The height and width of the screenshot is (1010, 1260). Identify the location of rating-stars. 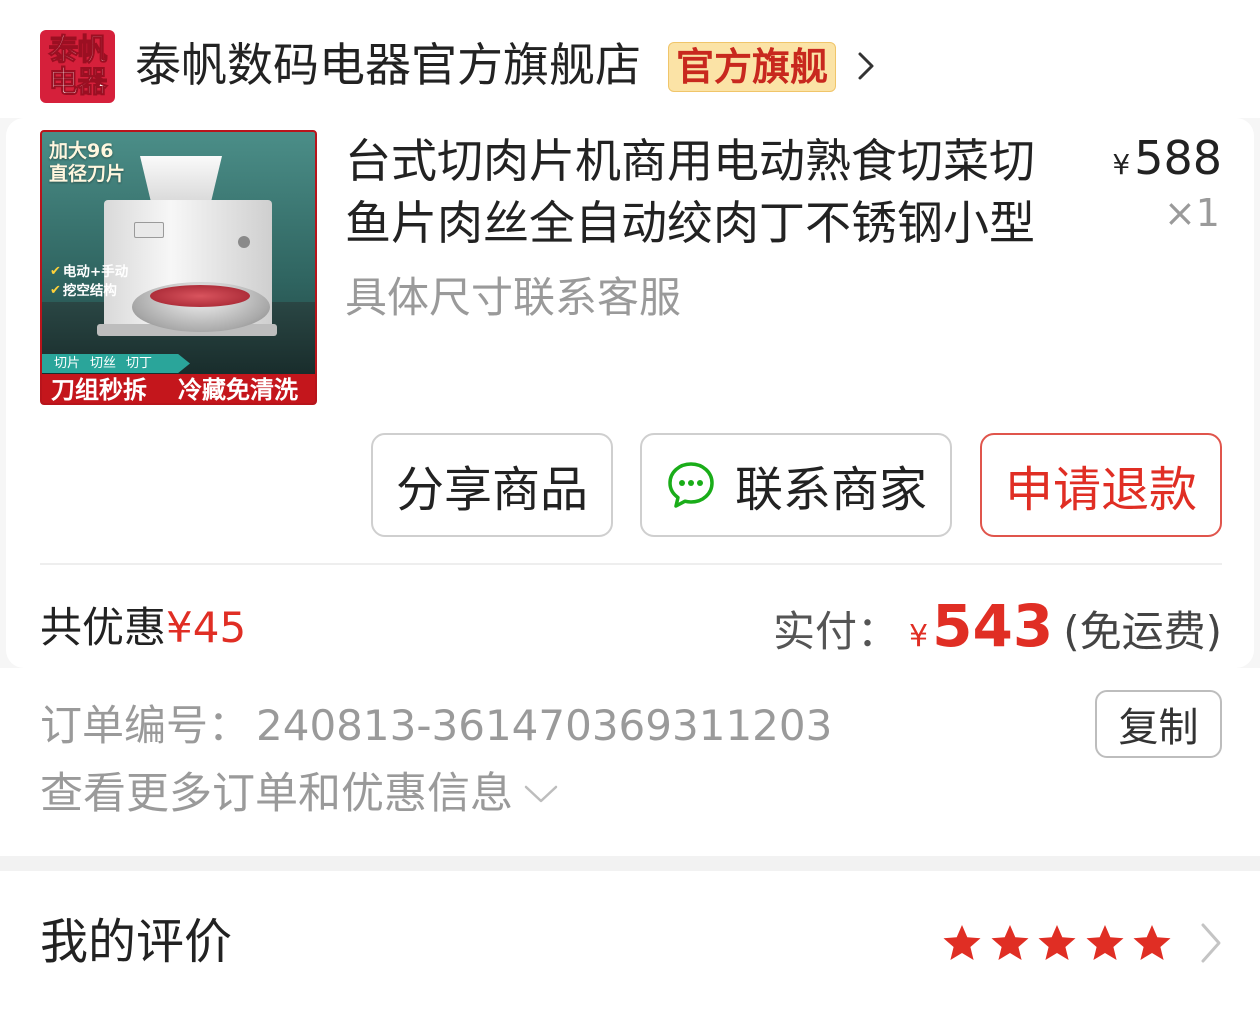
(1057, 943).